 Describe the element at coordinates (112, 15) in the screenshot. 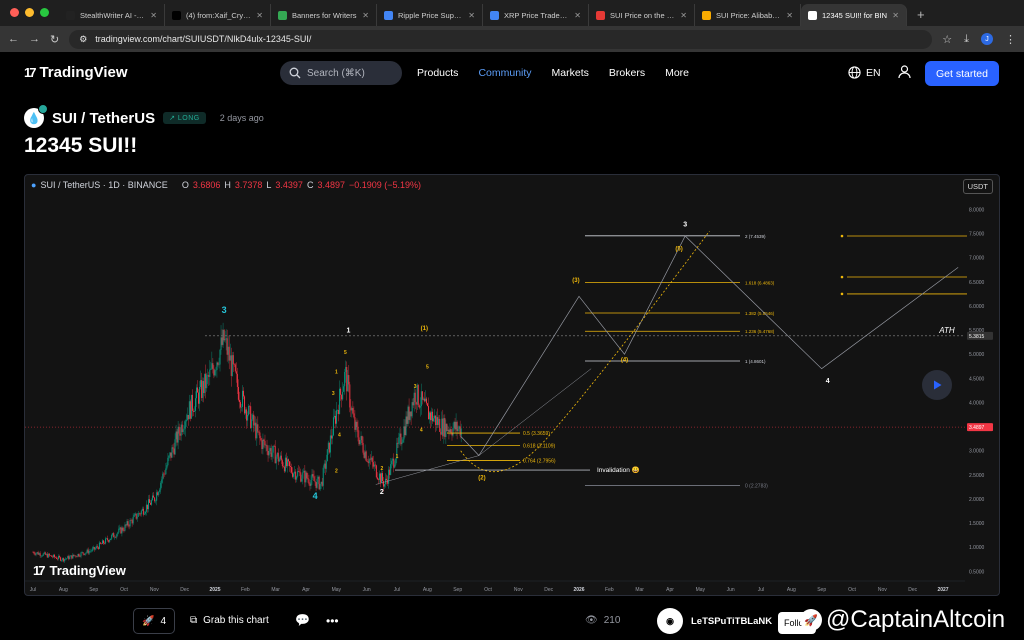

I see `browser-tab: StealthWriter AI - Ga ✕` at that location.